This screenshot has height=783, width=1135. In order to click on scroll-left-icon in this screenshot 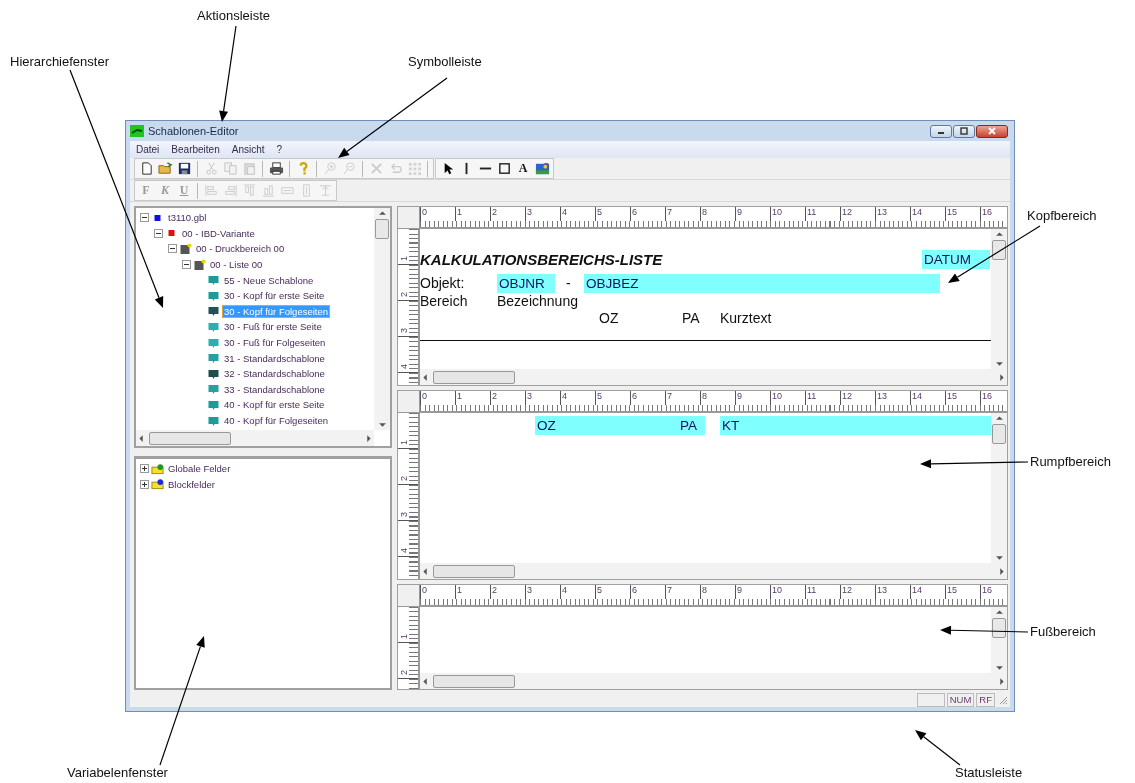, I will do `click(140, 438)`.